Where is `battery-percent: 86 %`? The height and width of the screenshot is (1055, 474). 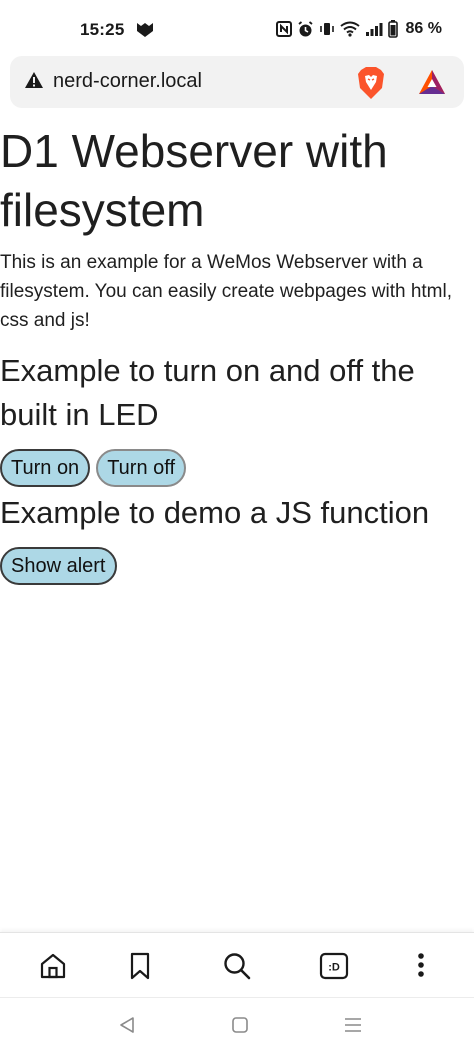
battery-percent: 86 % is located at coordinates (423, 28).